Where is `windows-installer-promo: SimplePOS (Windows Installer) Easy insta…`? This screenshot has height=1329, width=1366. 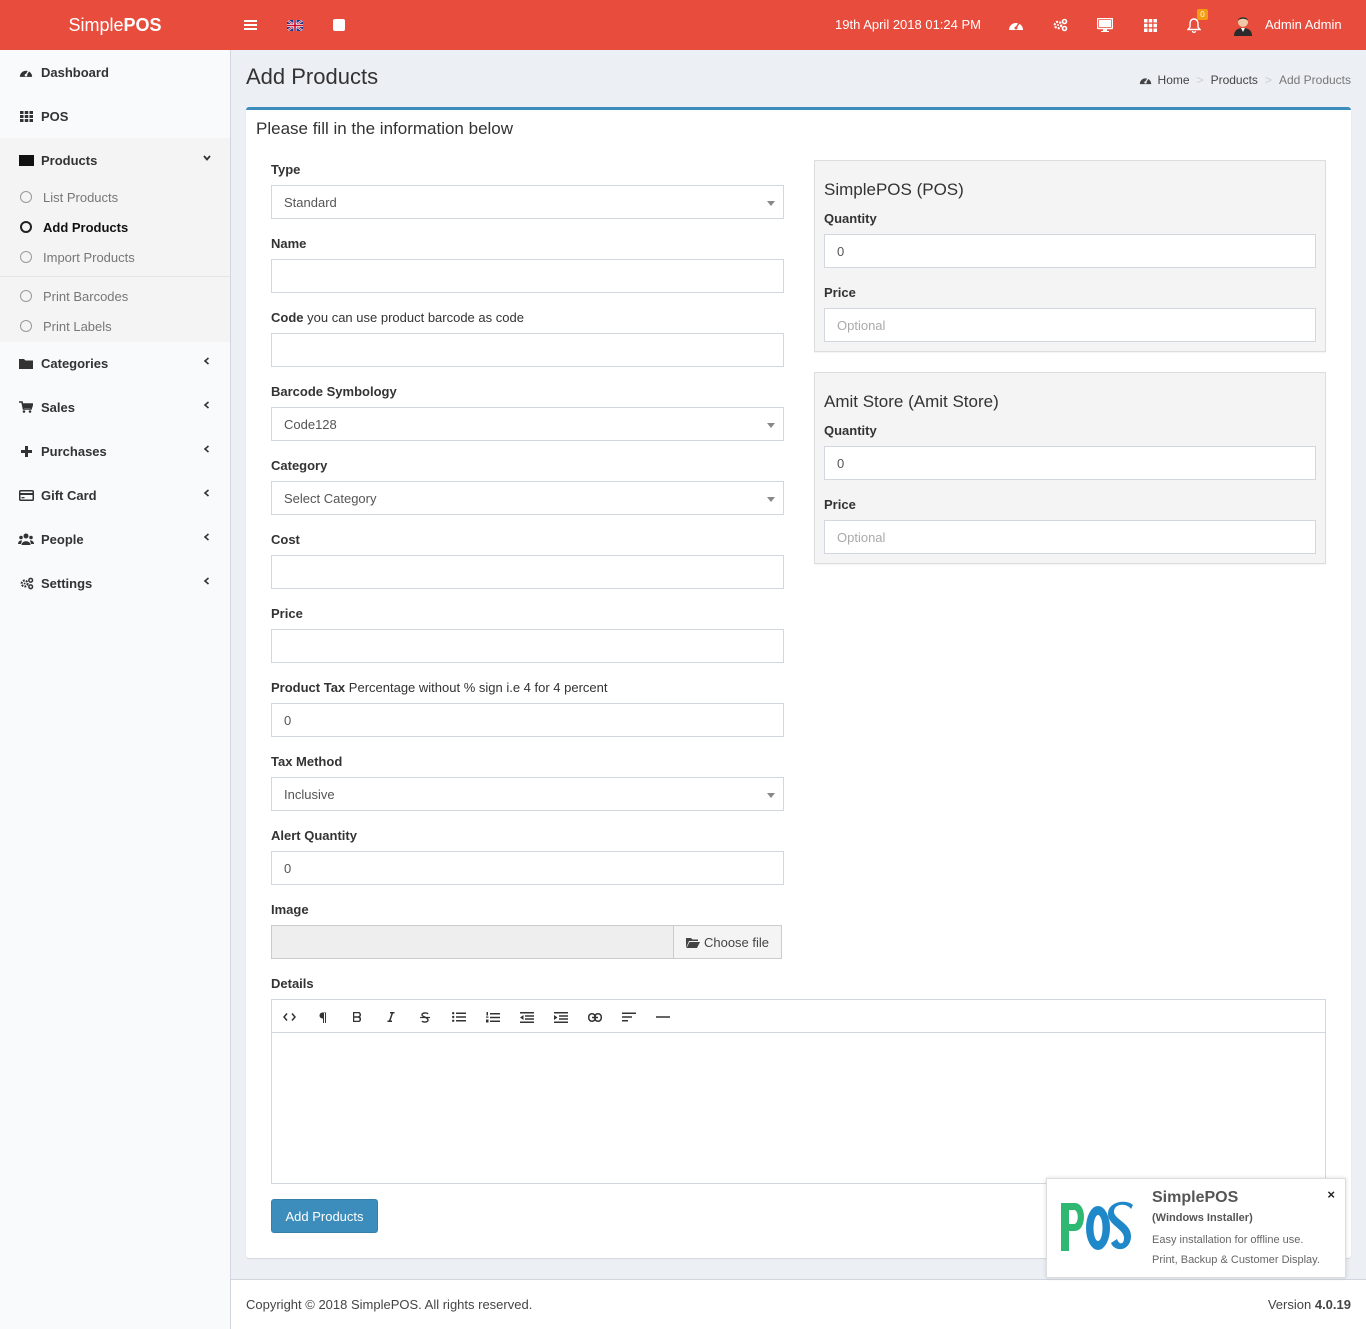 windows-installer-promo: SimplePOS (Windows Installer) Easy insta… is located at coordinates (1196, 1228).